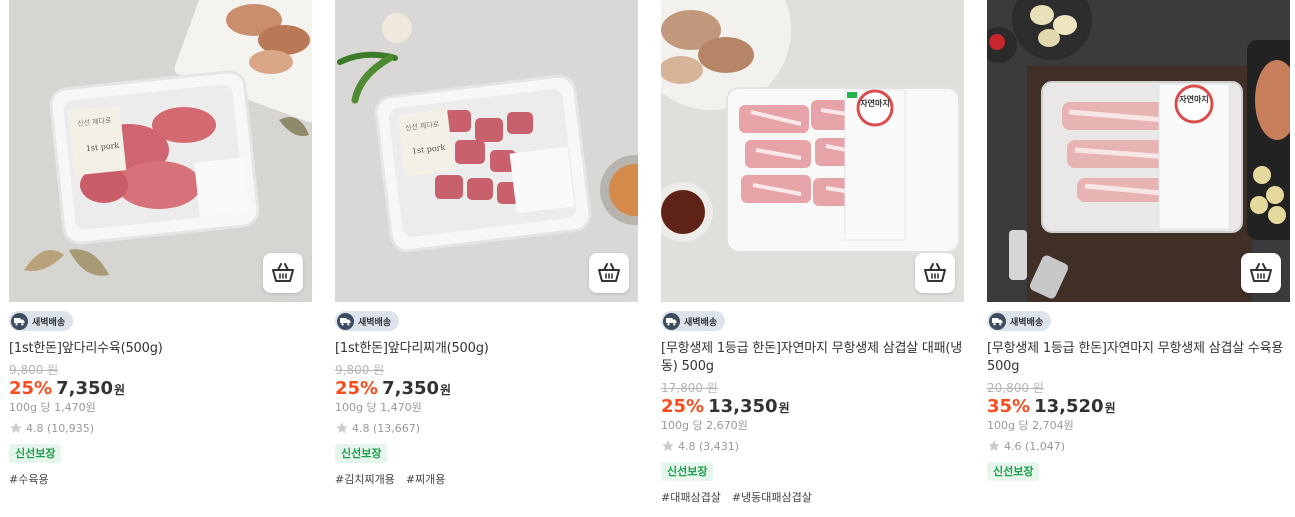 The width and height of the screenshot is (1295, 517). What do you see at coordinates (386, 428) in the screenshot?
I see `rating-text: 4.8 (13,667)` at bounding box center [386, 428].